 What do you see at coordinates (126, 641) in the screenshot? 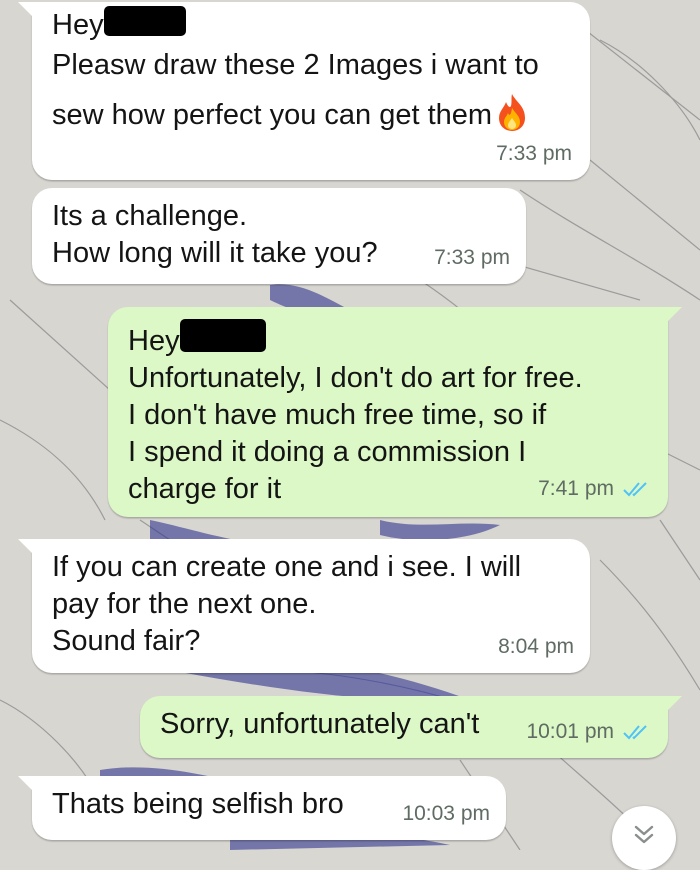
I see `message-line: Sound fair?` at bounding box center [126, 641].